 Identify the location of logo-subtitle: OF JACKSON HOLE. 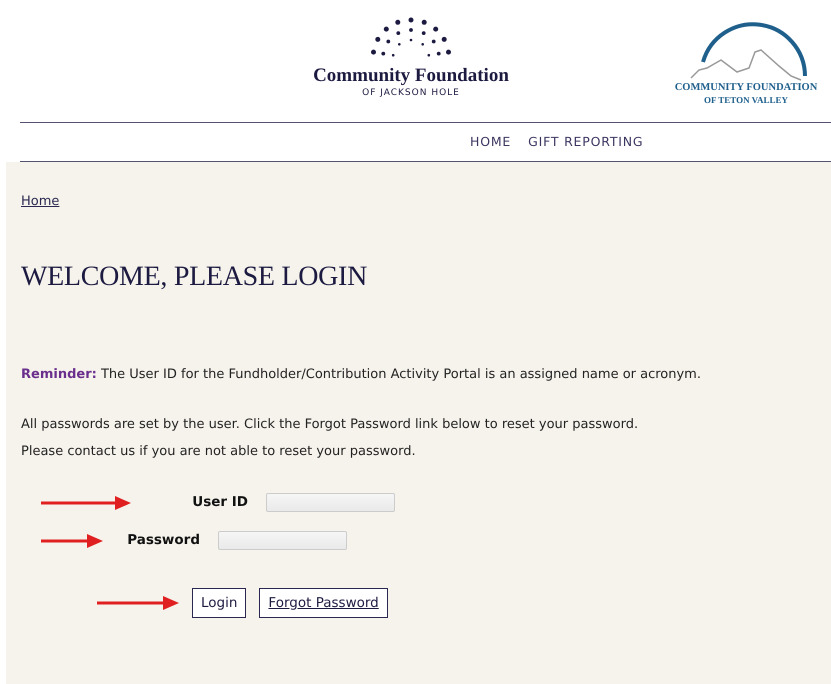
(411, 93).